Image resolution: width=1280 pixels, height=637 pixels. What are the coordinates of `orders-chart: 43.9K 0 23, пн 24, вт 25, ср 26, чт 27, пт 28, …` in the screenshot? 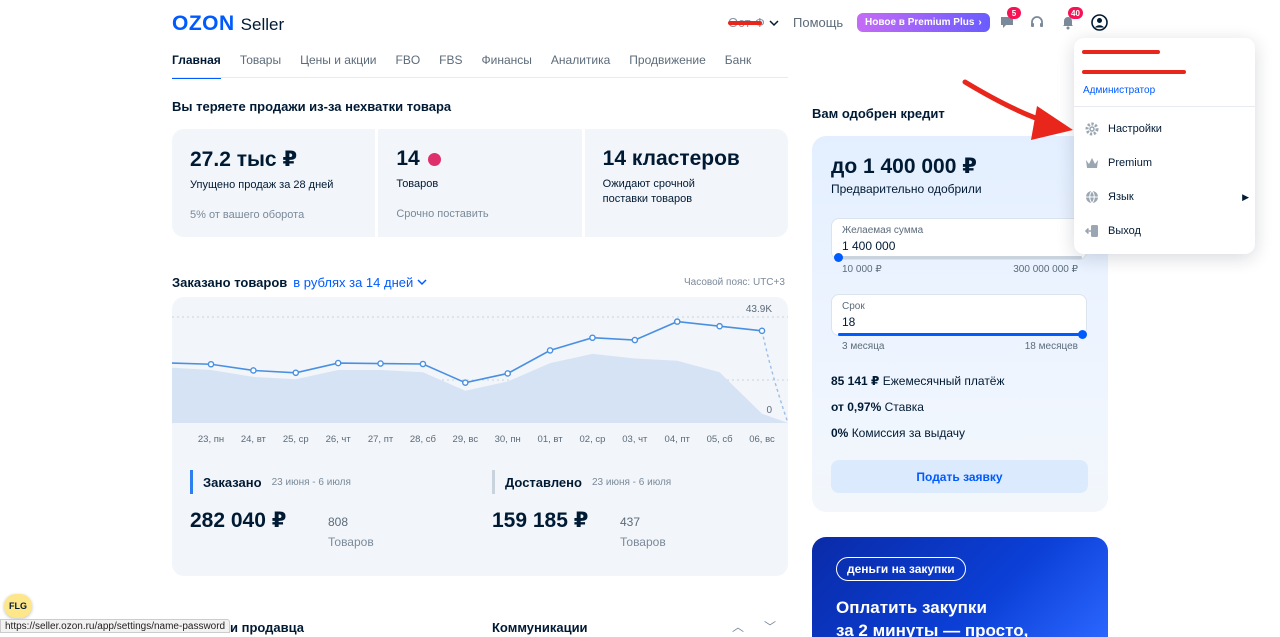 It's located at (480, 377).